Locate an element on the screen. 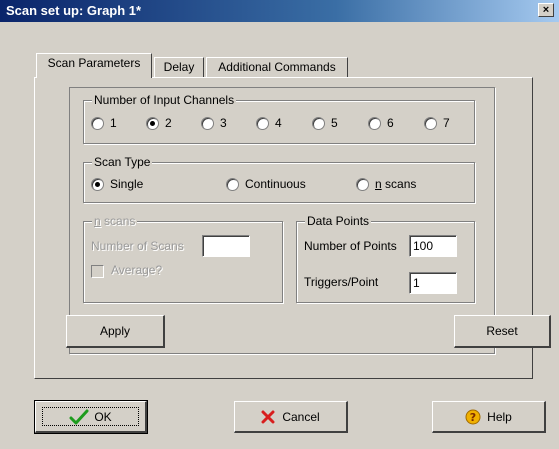  channel-radio-2: 2 is located at coordinates (159, 123).